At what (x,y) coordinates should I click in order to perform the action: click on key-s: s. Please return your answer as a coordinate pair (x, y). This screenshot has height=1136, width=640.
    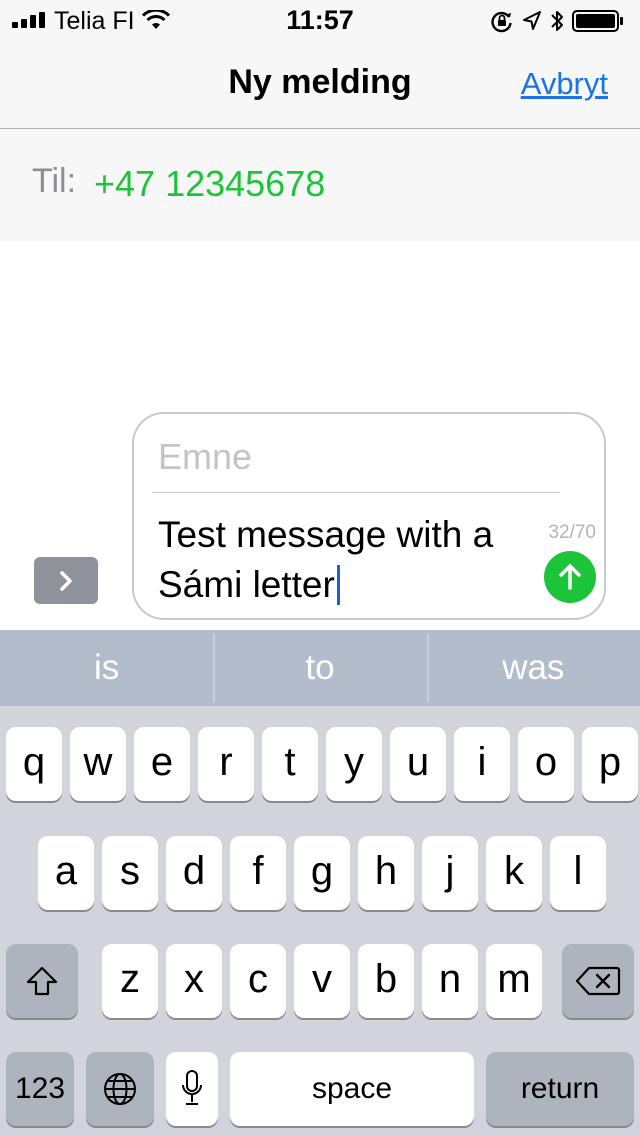
    Looking at the image, I should click on (130, 873).